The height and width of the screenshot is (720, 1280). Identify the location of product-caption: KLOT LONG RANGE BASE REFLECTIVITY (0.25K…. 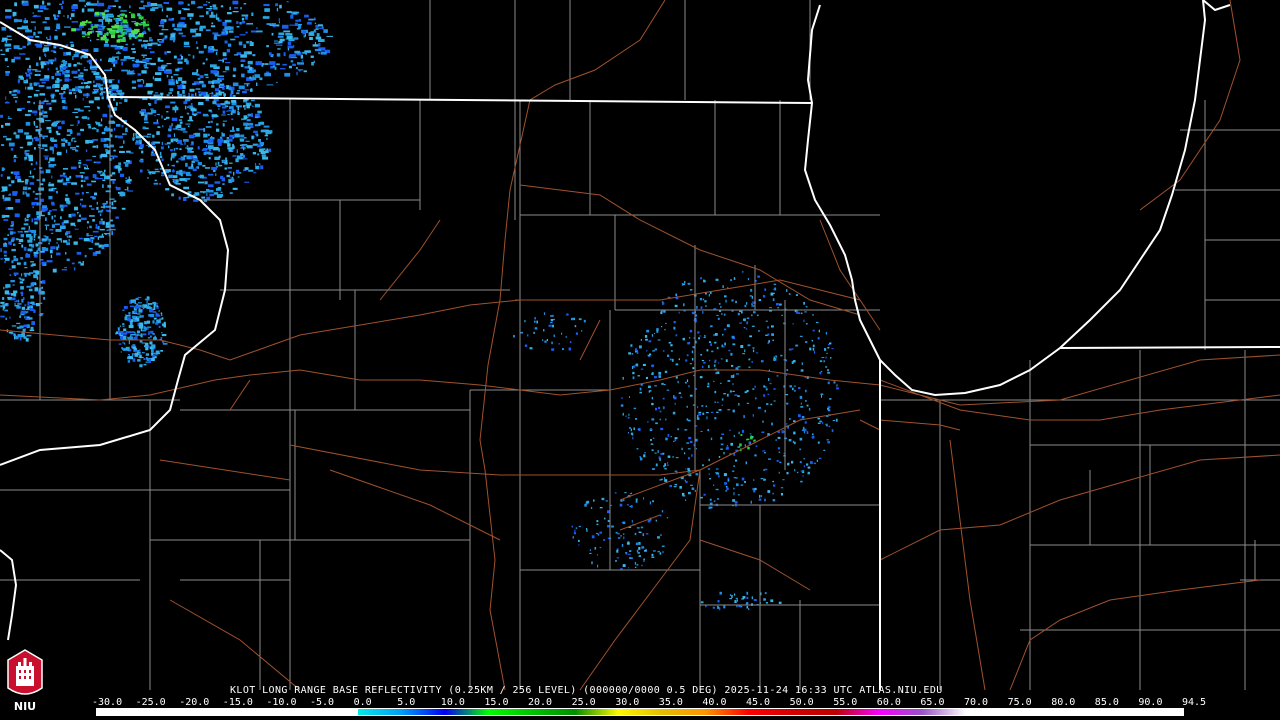
(586, 690).